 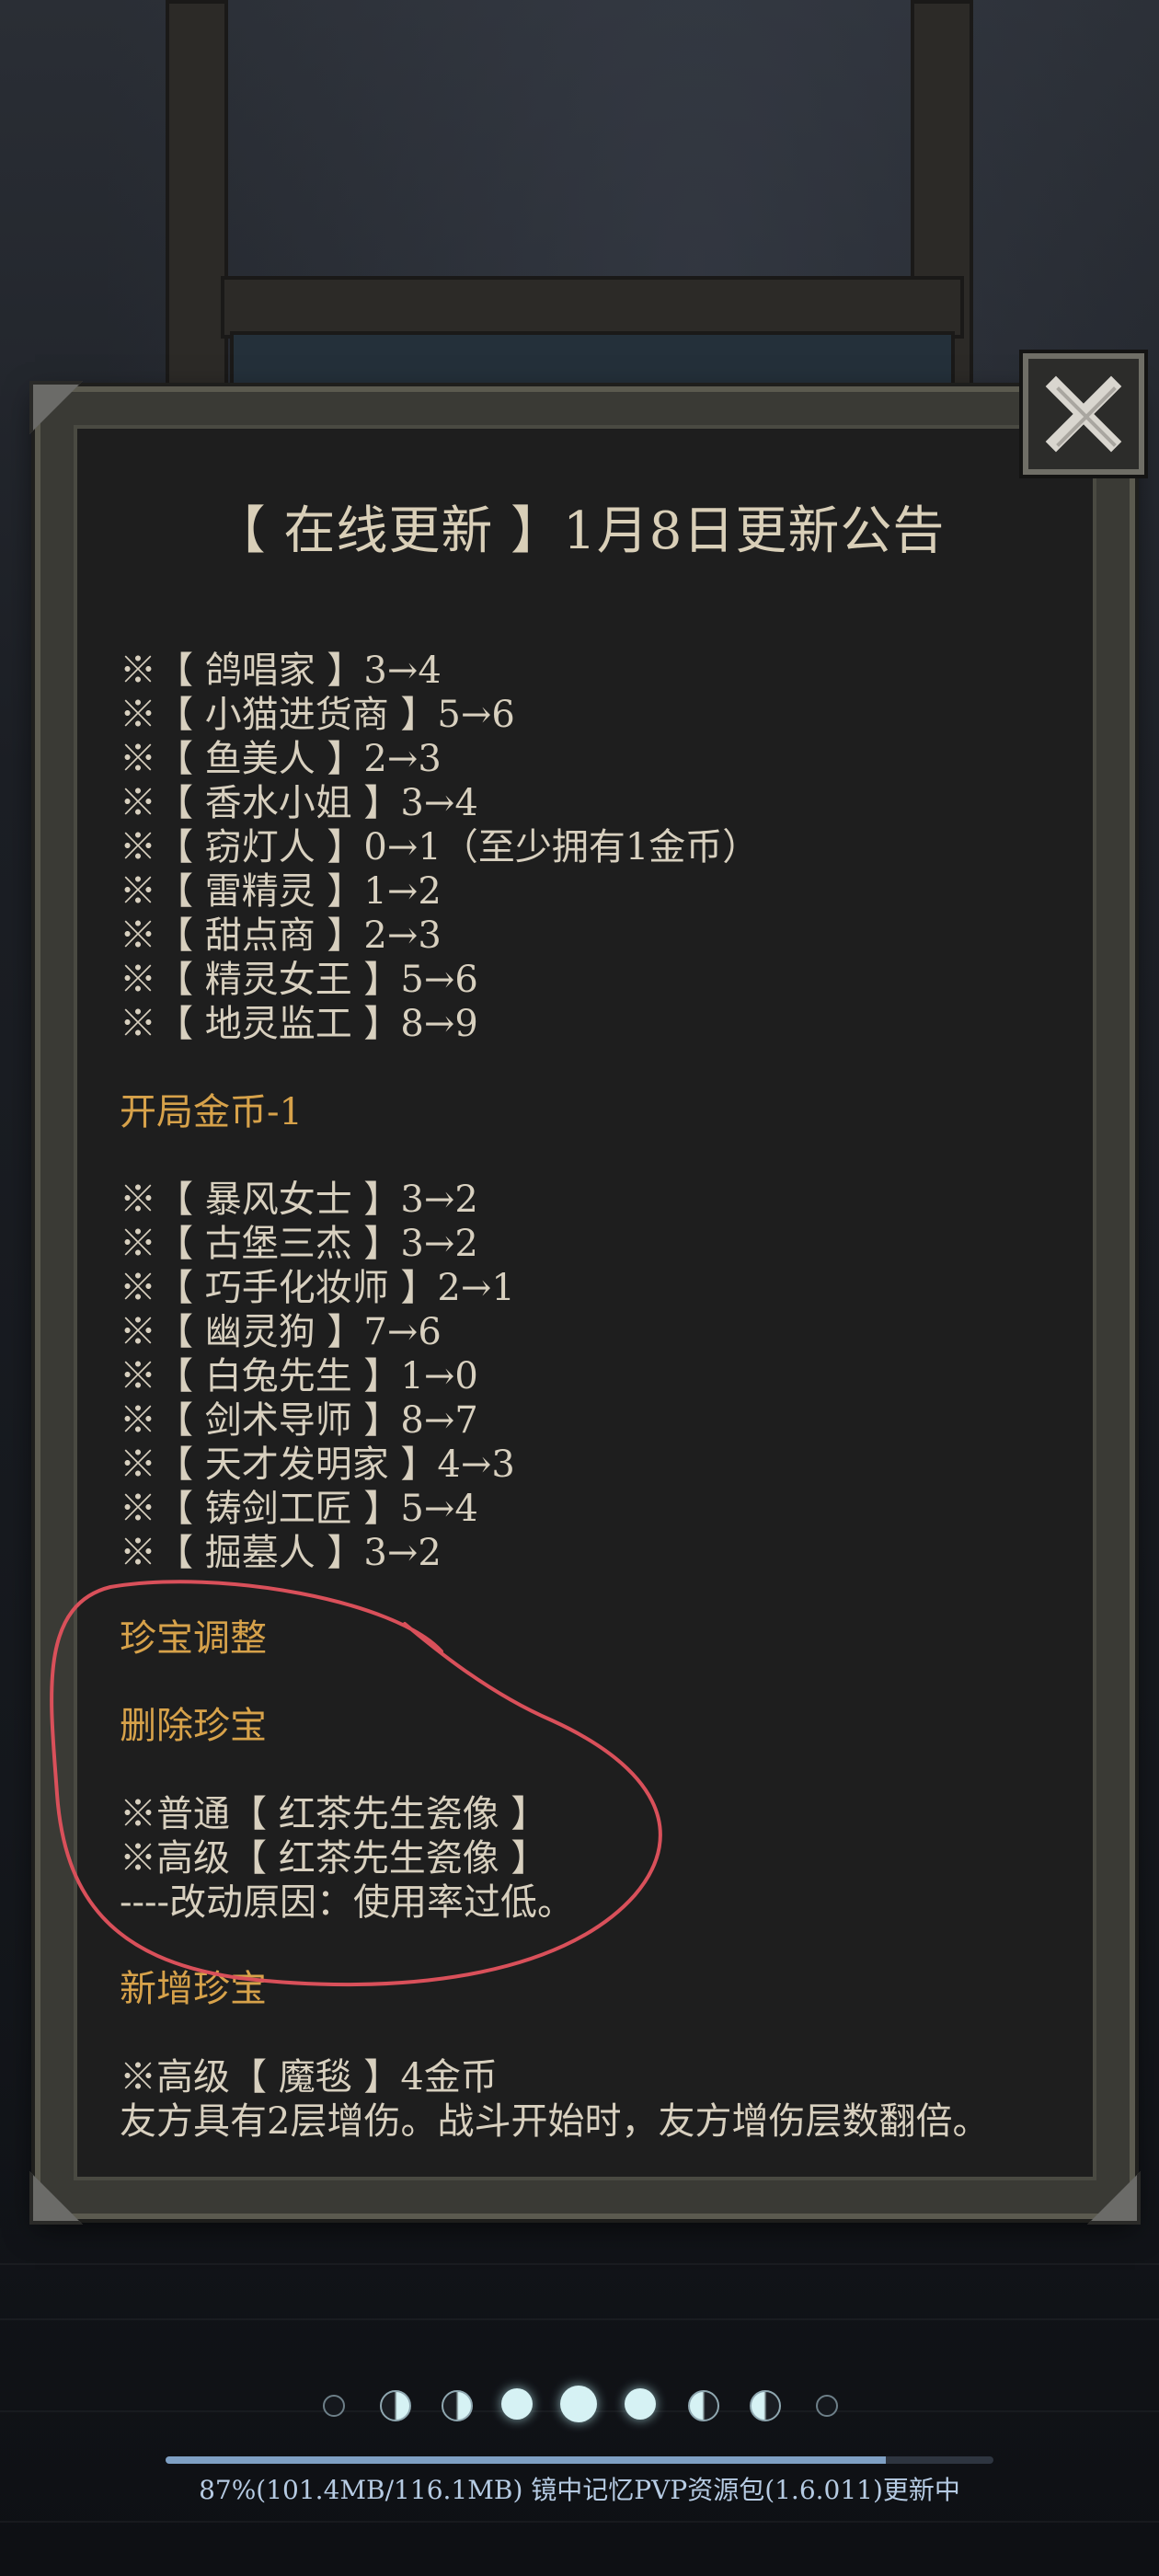 What do you see at coordinates (193, 1989) in the screenshot?
I see `section-heading: 新增珍宝` at bounding box center [193, 1989].